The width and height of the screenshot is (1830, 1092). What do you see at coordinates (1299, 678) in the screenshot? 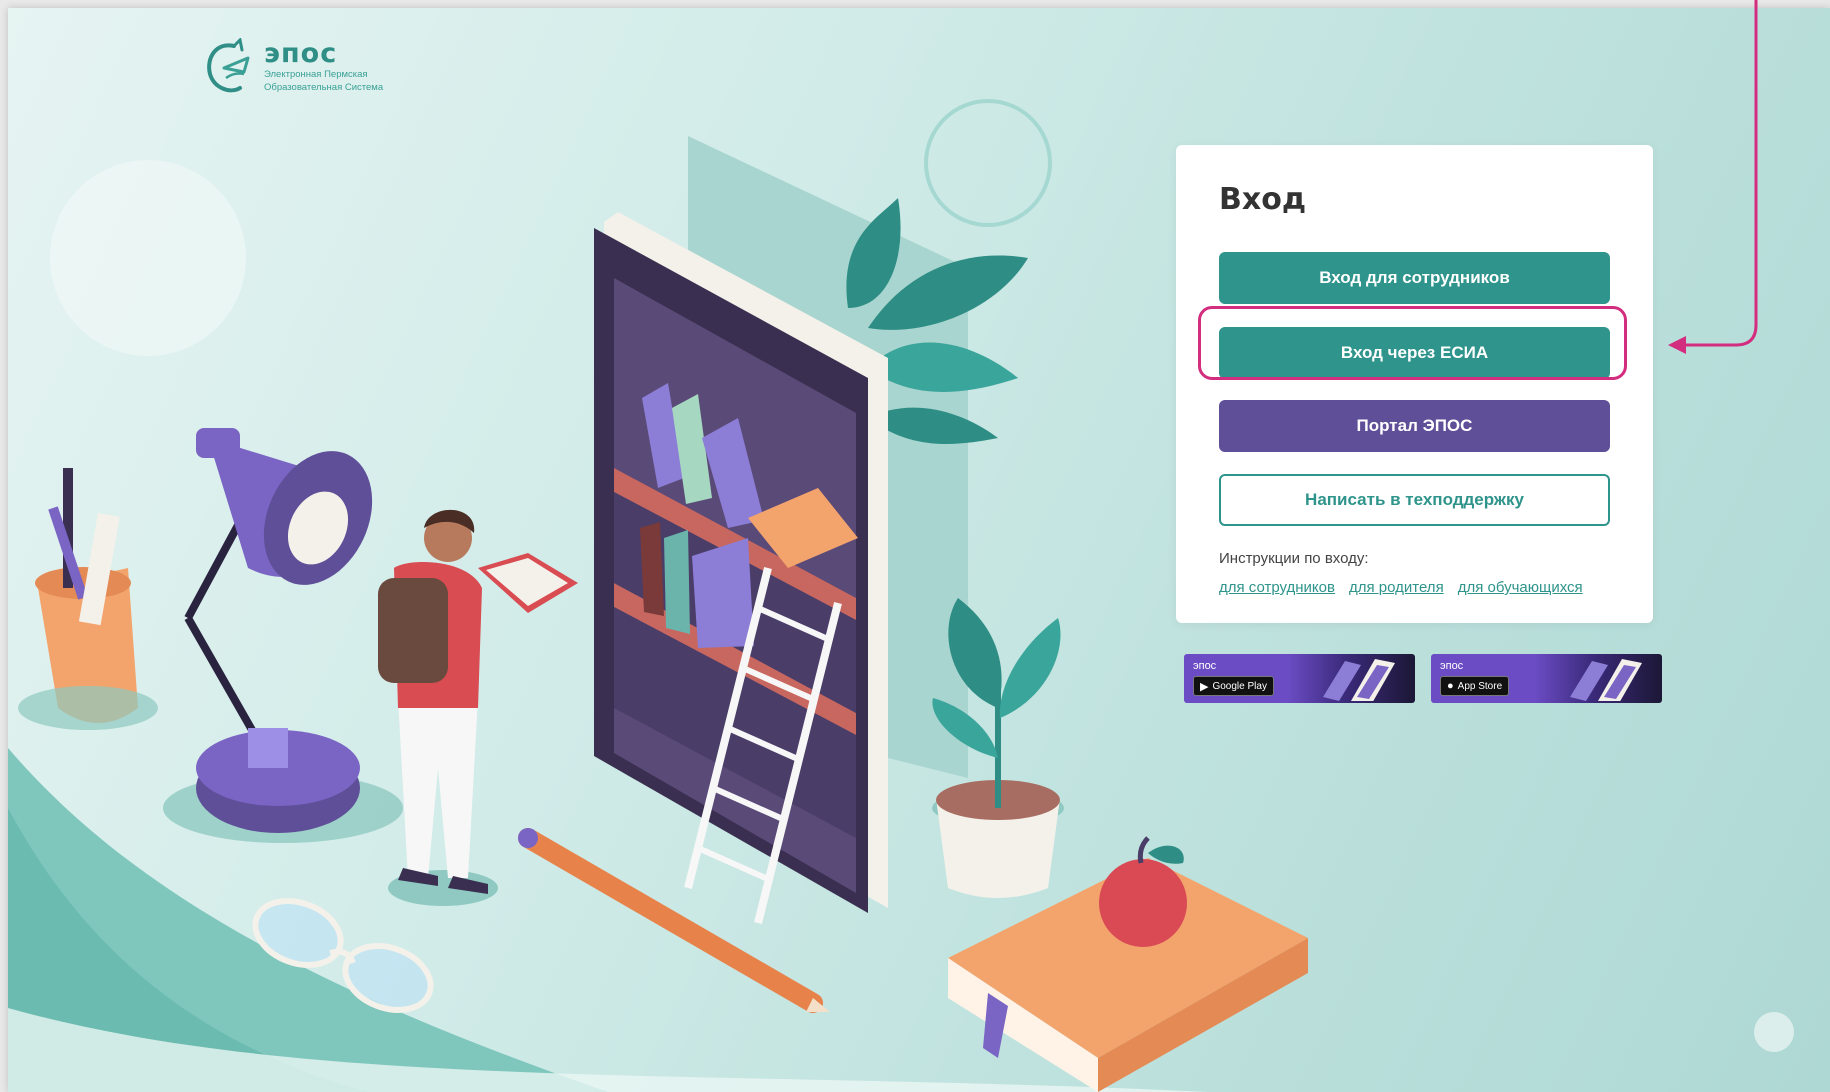
I see `google-play-badge: эпос ▶ Google Play` at bounding box center [1299, 678].